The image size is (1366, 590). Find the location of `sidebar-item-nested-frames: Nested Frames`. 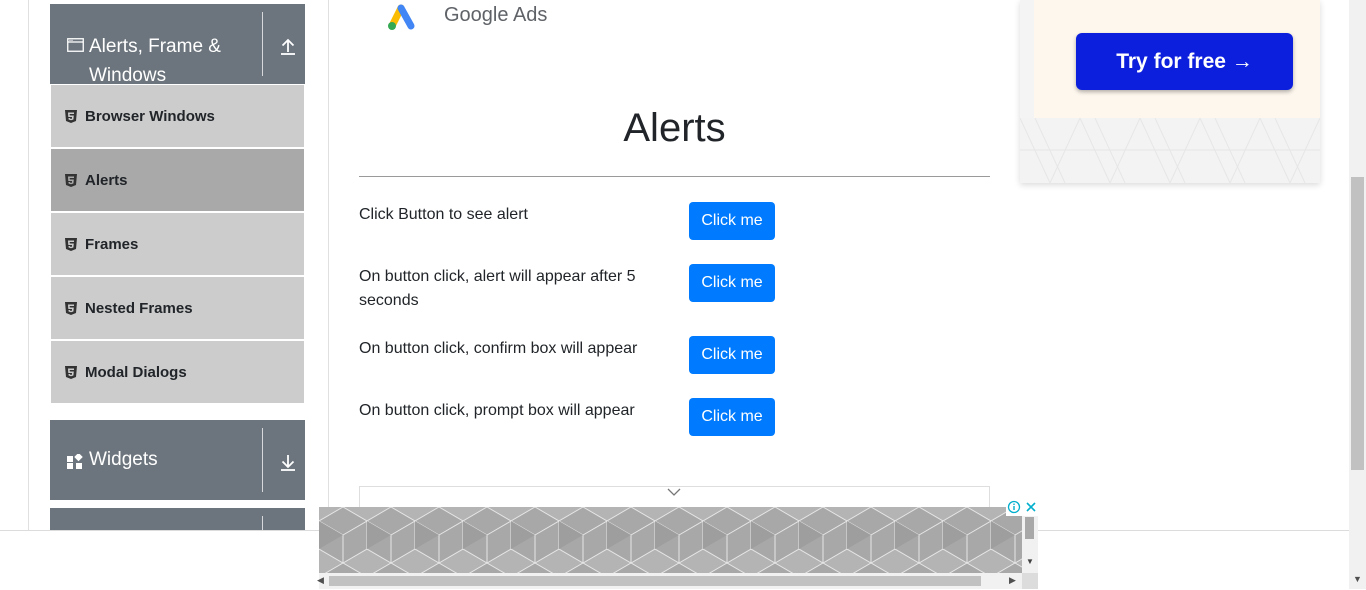

sidebar-item-nested-frames: Nested Frames is located at coordinates (177, 308).